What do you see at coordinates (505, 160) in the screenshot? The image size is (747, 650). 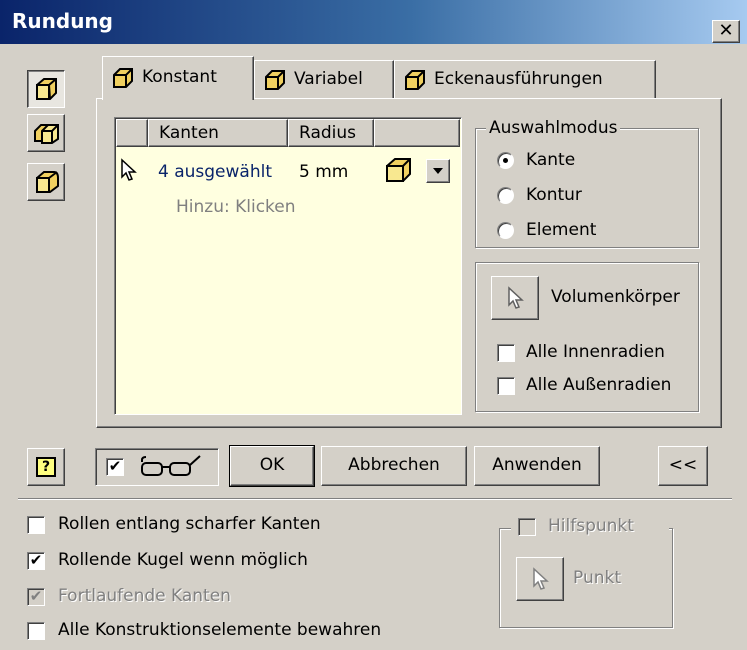 I see `radio-kante` at bounding box center [505, 160].